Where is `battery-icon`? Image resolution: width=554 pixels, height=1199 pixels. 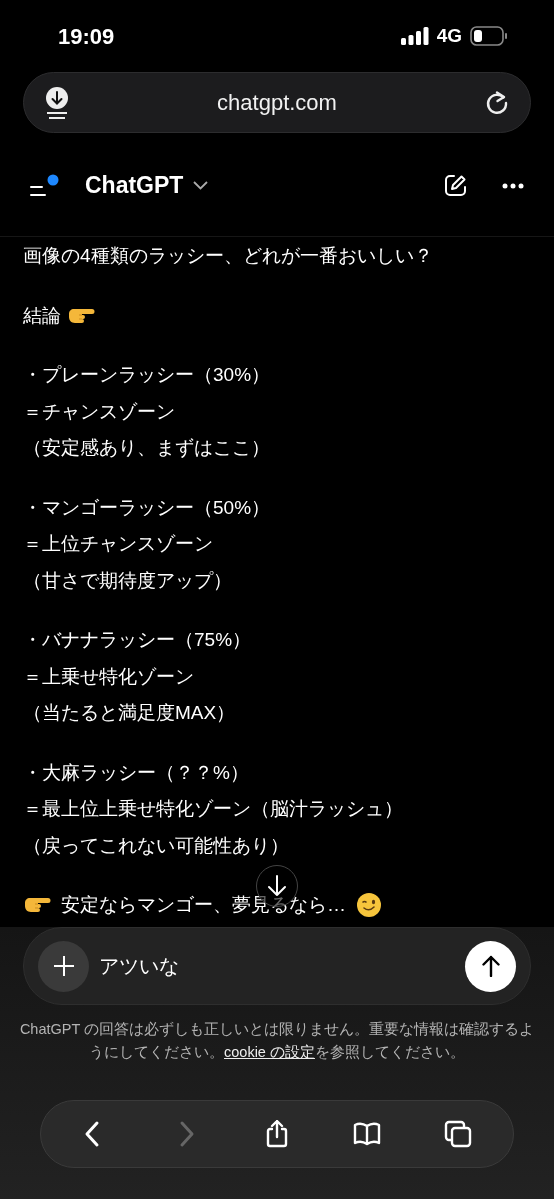 battery-icon is located at coordinates (489, 36).